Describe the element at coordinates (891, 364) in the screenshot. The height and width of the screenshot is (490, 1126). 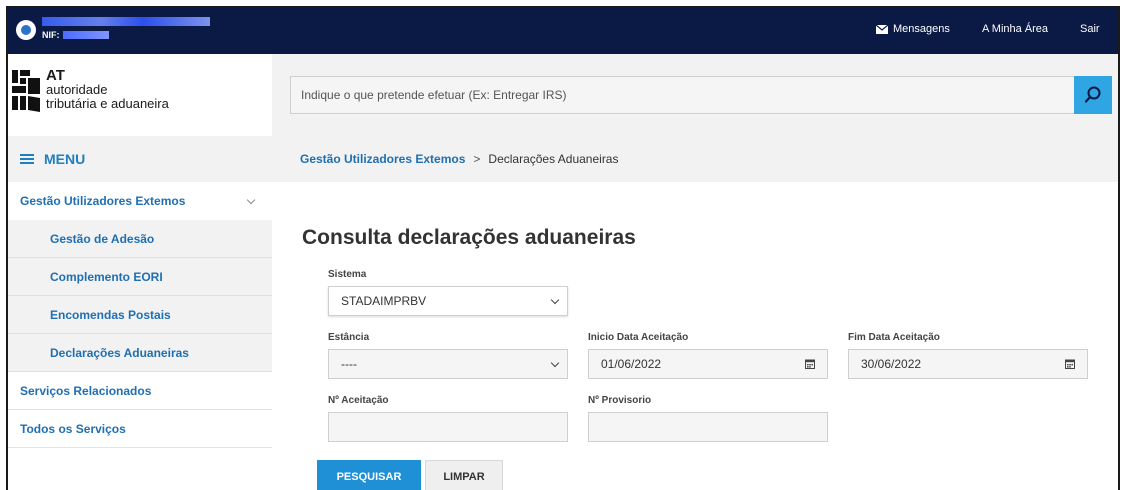
I see `fim-data-value: 30/06/2022` at that location.